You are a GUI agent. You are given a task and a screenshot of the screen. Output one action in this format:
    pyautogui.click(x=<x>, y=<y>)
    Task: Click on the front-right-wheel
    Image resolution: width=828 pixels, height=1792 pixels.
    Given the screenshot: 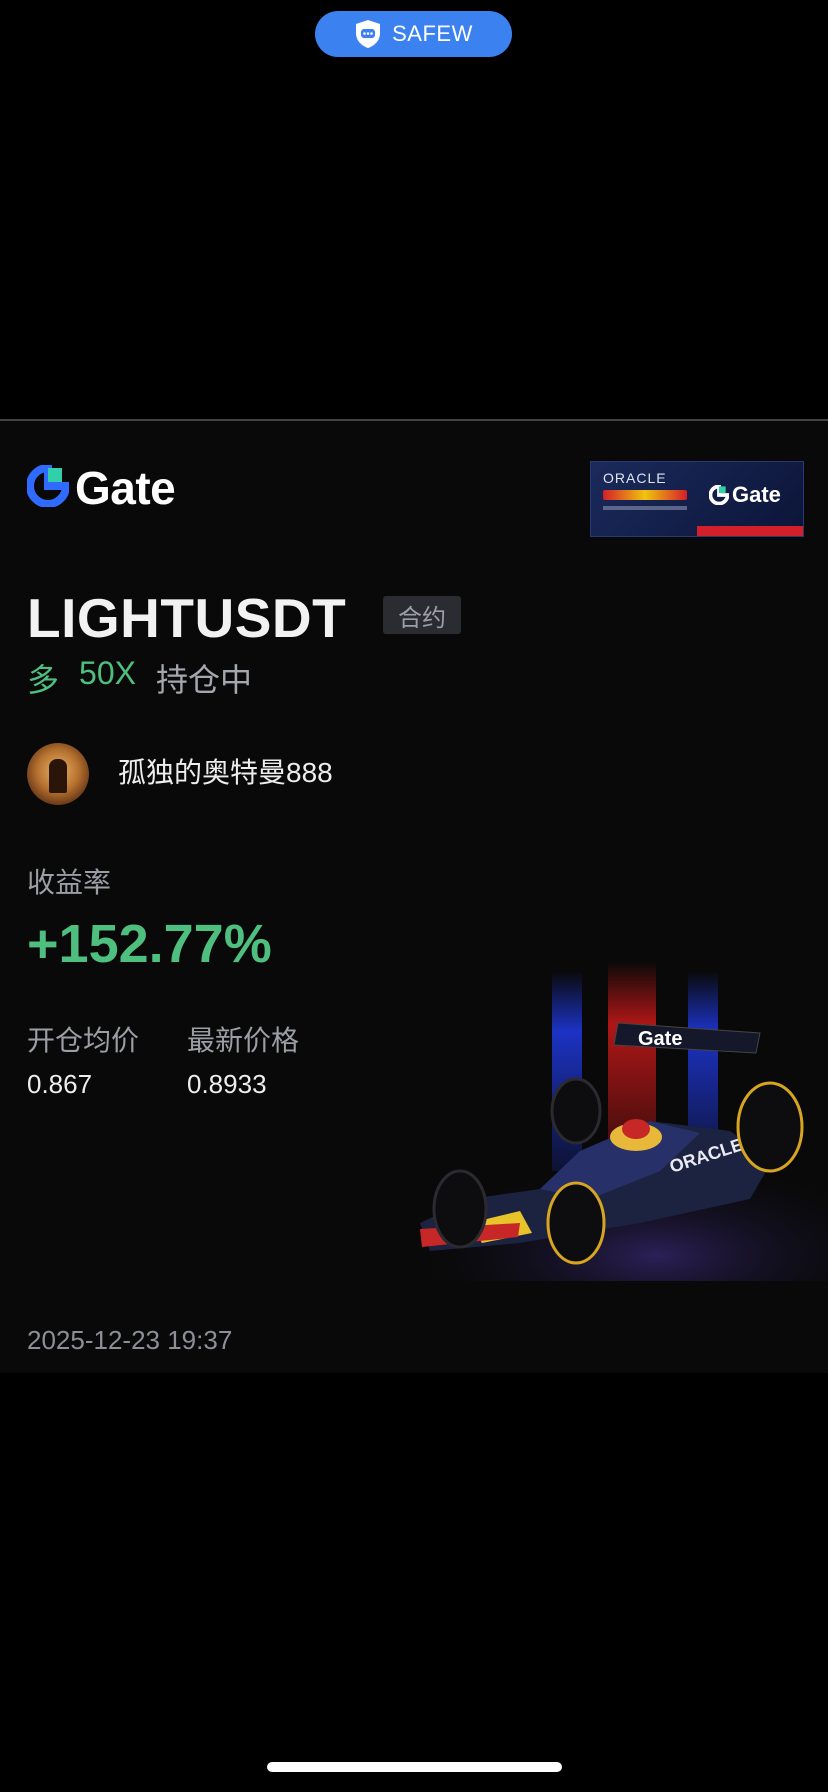 What is the action you would take?
    pyautogui.click(x=576, y=1223)
    